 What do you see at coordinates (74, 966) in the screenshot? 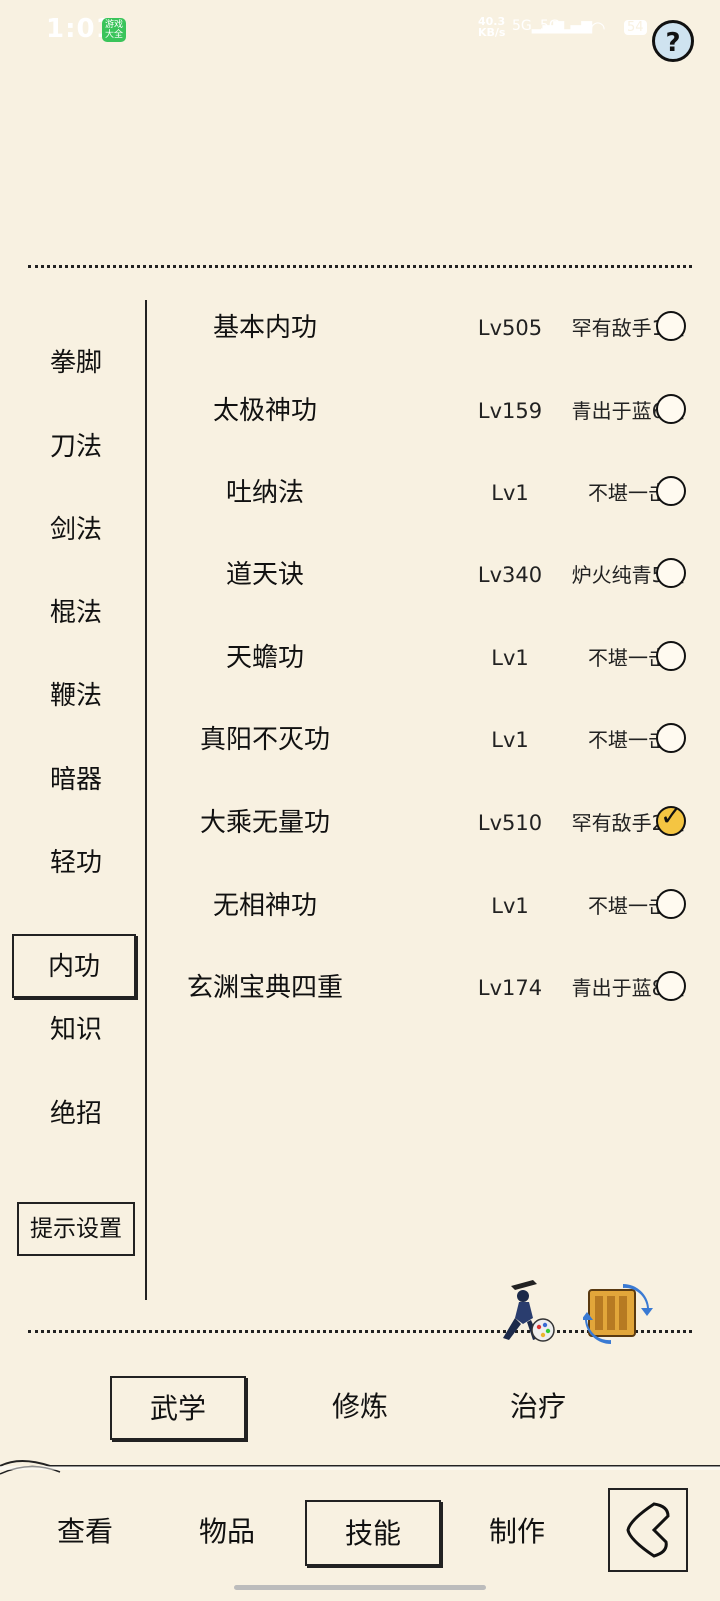
I see `sidebar-item-neigong: 内功` at bounding box center [74, 966].